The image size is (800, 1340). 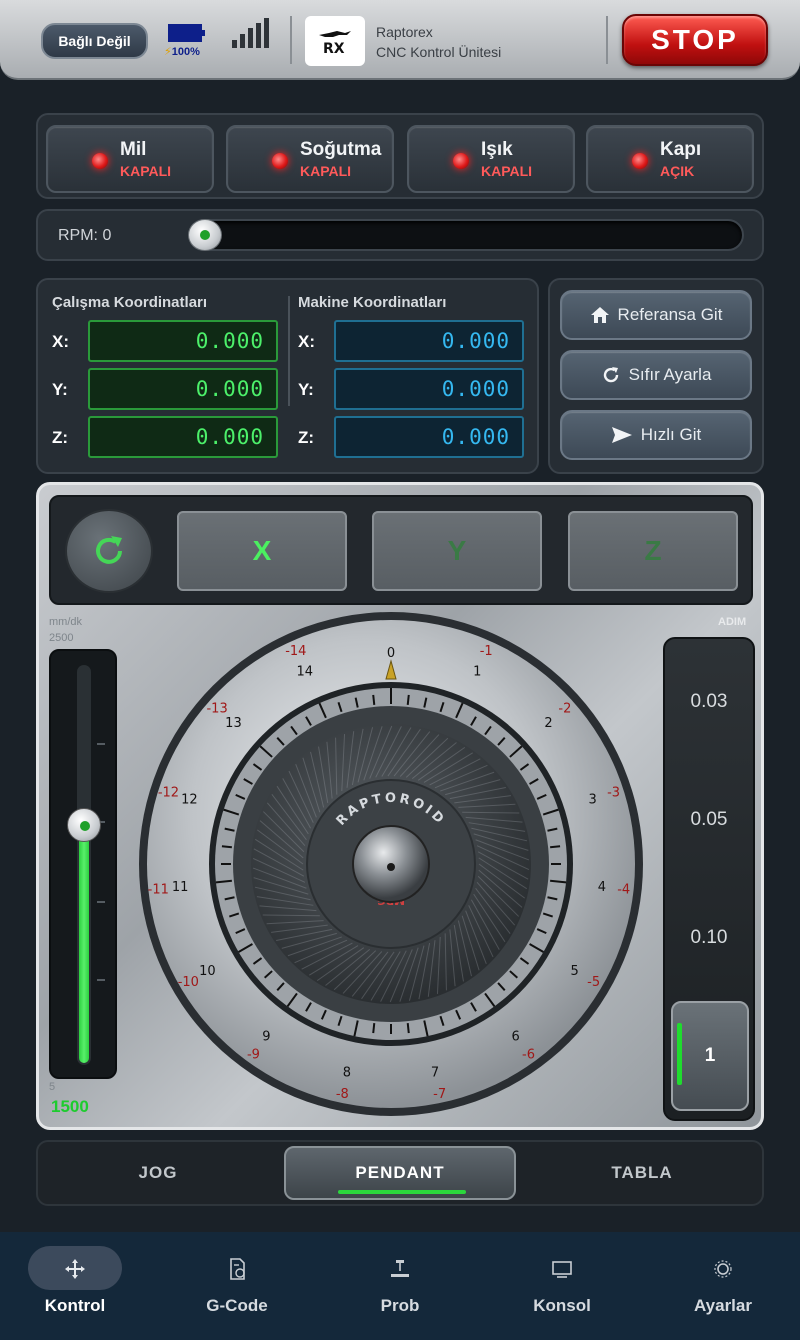 What do you see at coordinates (306, 437) in the screenshot?
I see `machine-axis-label: Z:` at bounding box center [306, 437].